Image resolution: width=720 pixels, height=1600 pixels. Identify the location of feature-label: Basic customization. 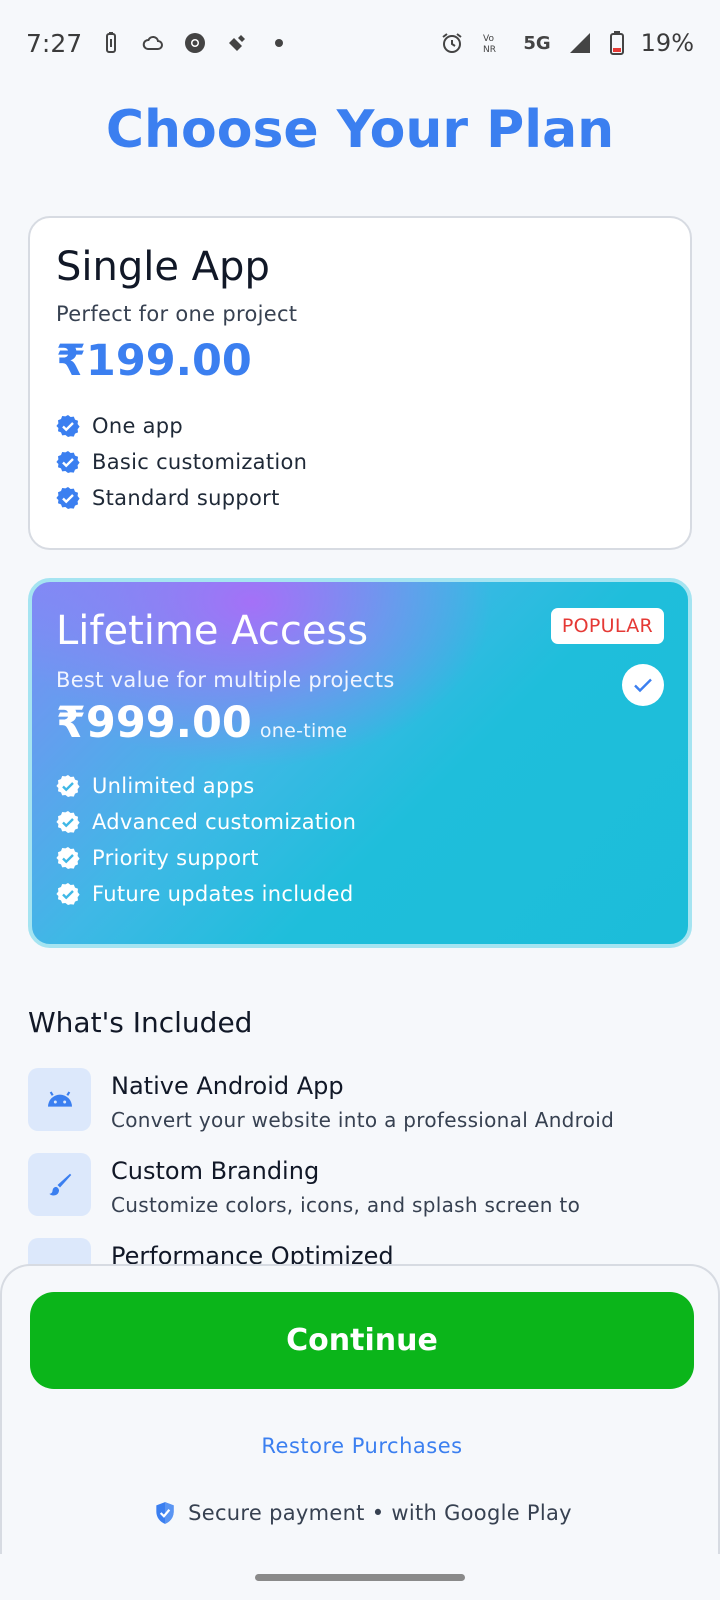
(200, 462).